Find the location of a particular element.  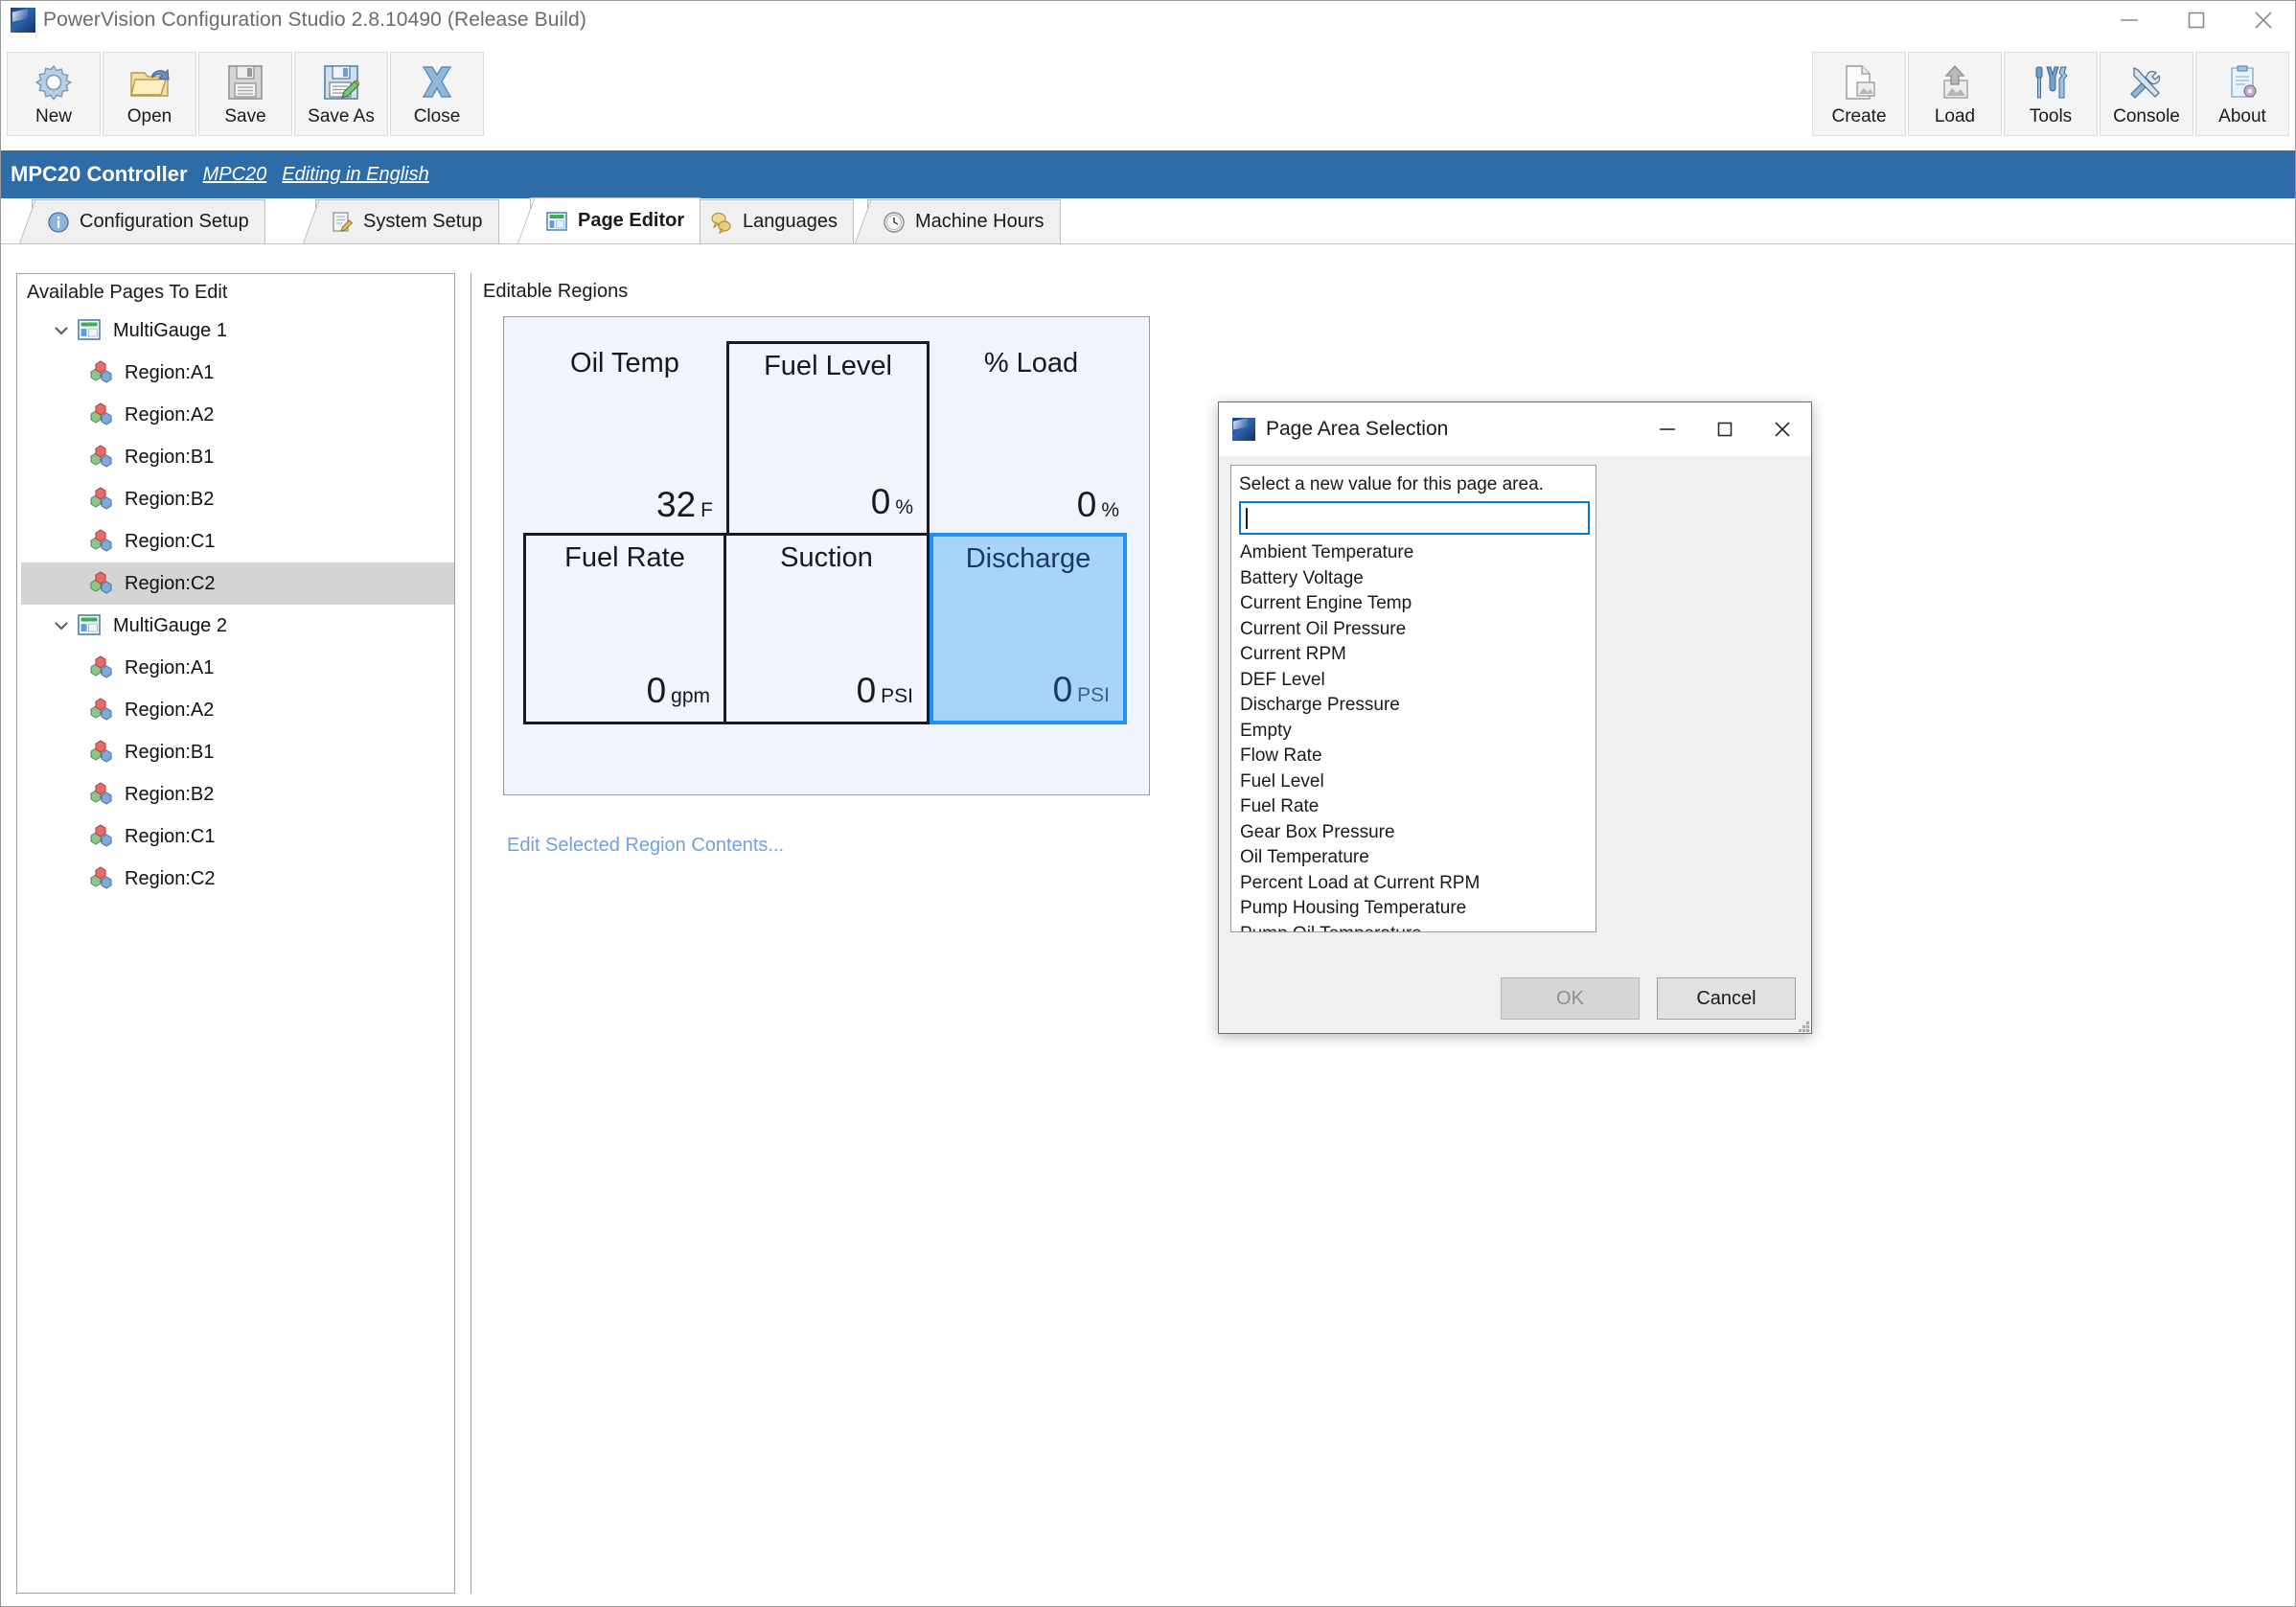

region-value: 32 is located at coordinates (676, 504).